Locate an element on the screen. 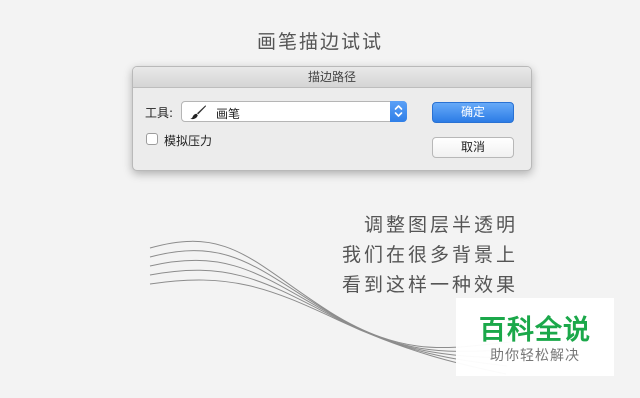 Image resolution: width=640 pixels, height=398 pixels. watermark: 百科全说 助你轻松解决 is located at coordinates (535, 337).